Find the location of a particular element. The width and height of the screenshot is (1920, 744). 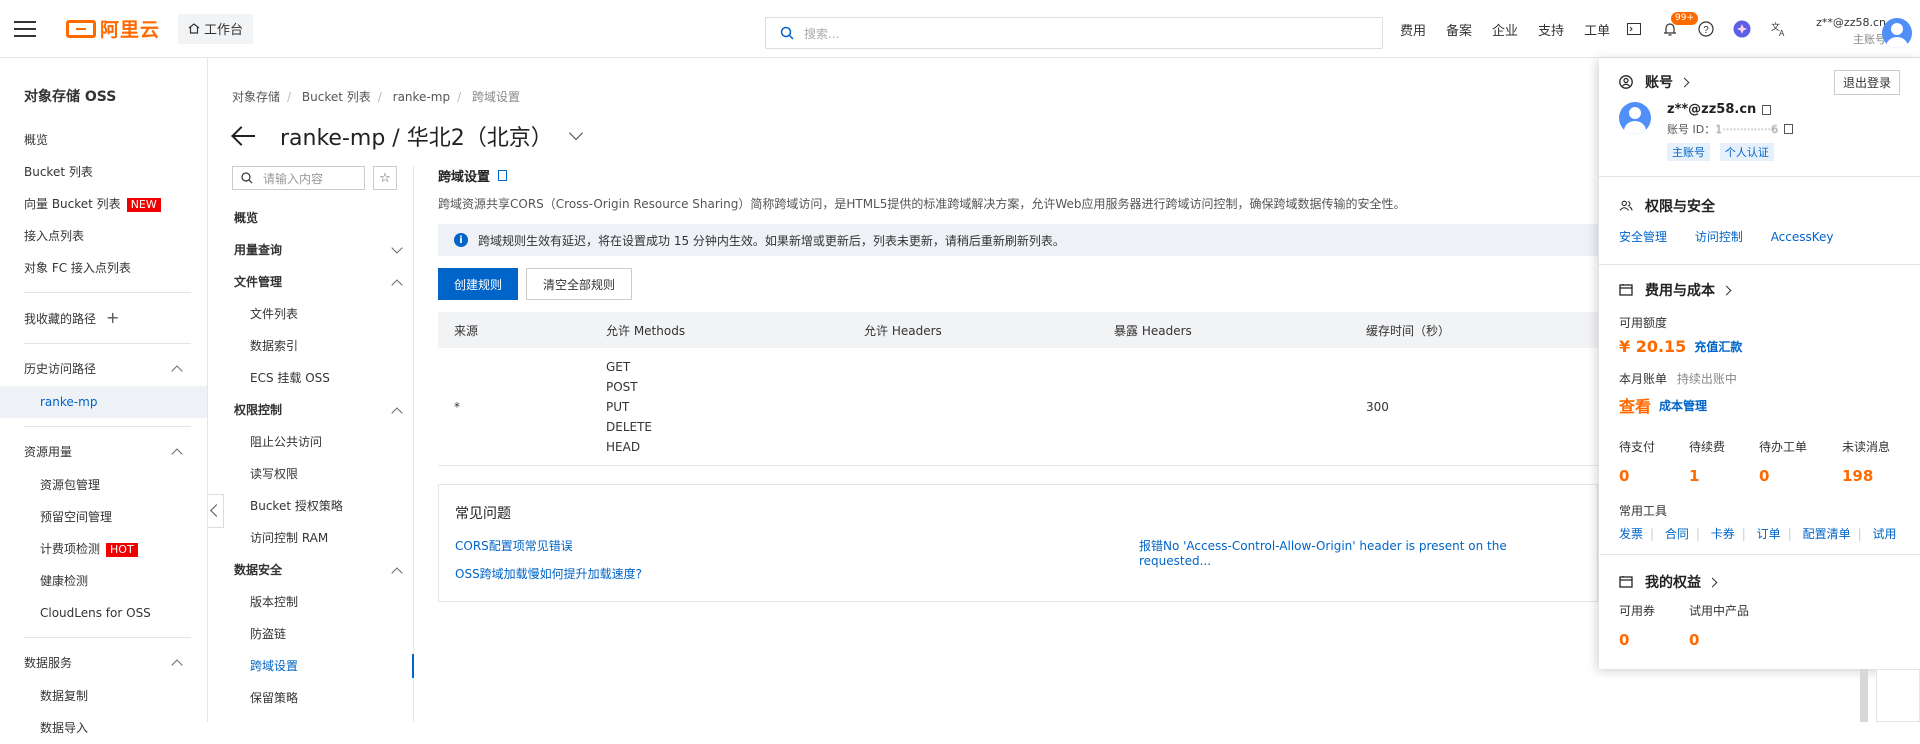

personal-verify-tag: 个人认证 is located at coordinates (1746, 152).